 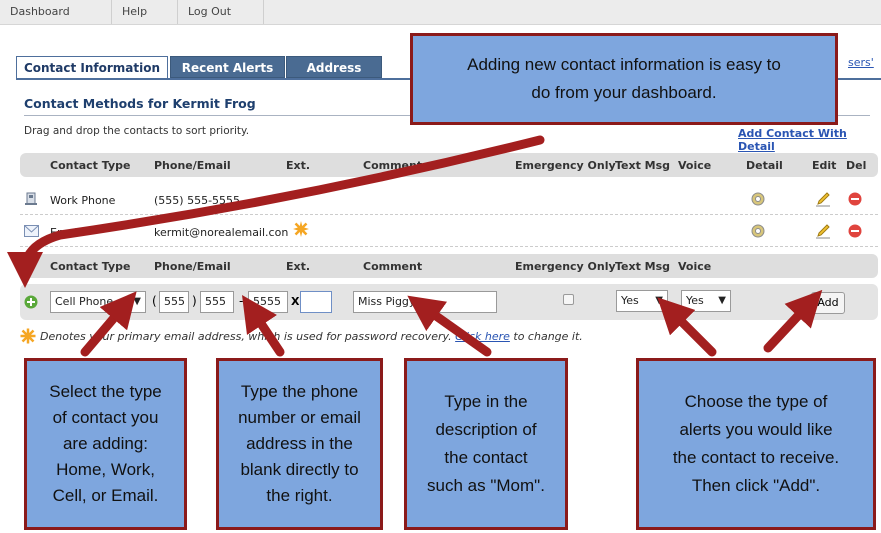 I want to click on contact-type-select: Cell Phone ▼, so click(x=98, y=302).